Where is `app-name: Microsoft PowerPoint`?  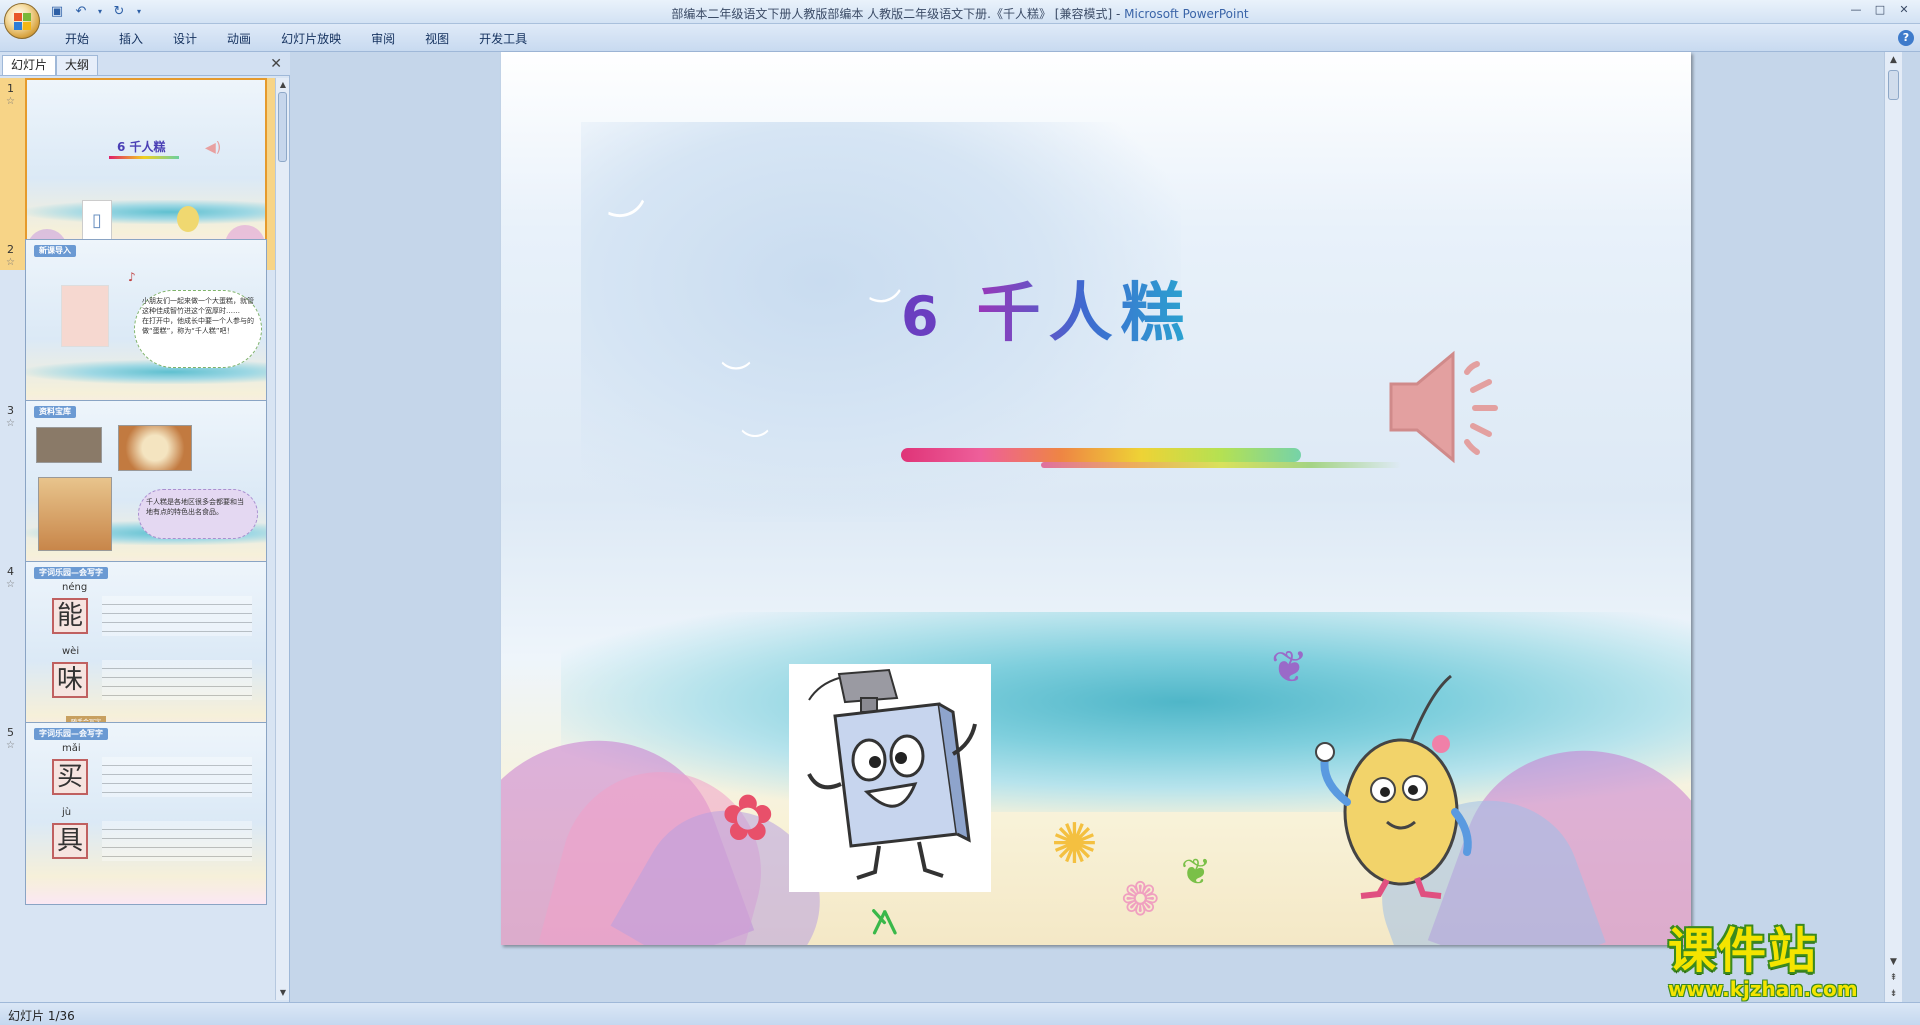 app-name: Microsoft PowerPoint is located at coordinates (1186, 14).